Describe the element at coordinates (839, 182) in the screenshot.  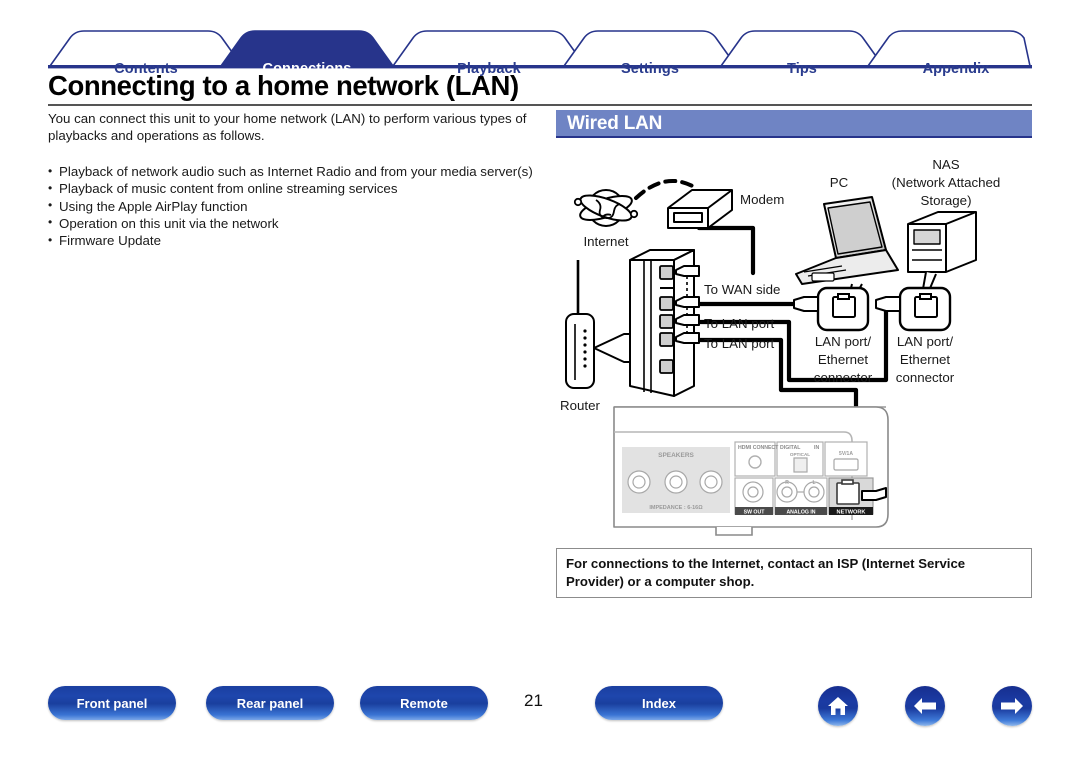
I see `diagram-label-pc: PC` at that location.